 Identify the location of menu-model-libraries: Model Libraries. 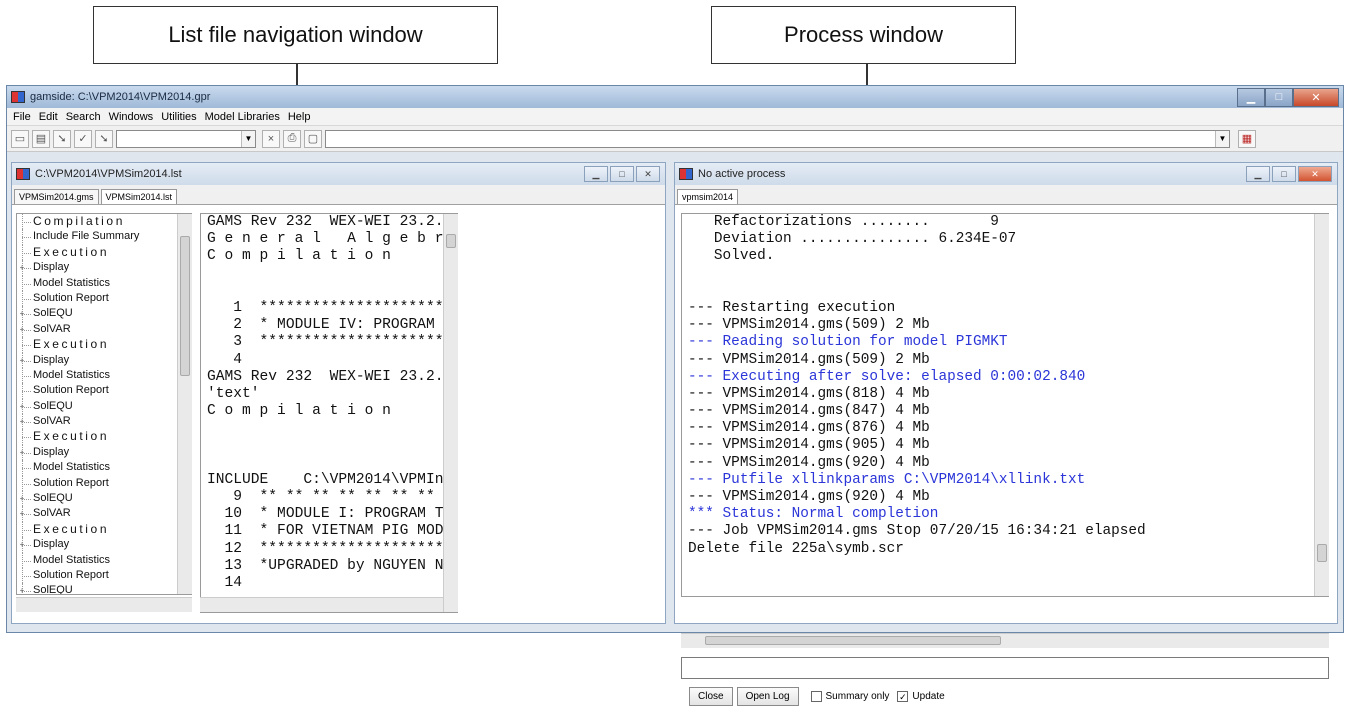
(242, 117).